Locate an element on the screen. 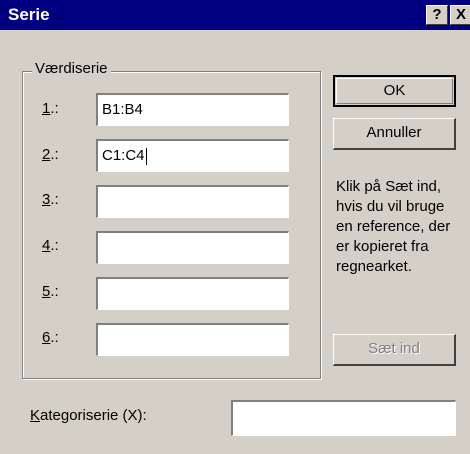 The height and width of the screenshot is (454, 470). series-6-label-suffix: .: is located at coordinates (54, 337).